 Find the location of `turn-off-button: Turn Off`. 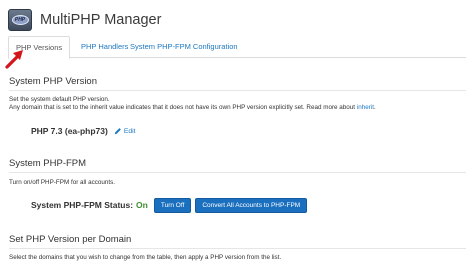

turn-off-button: Turn Off is located at coordinates (172, 205).